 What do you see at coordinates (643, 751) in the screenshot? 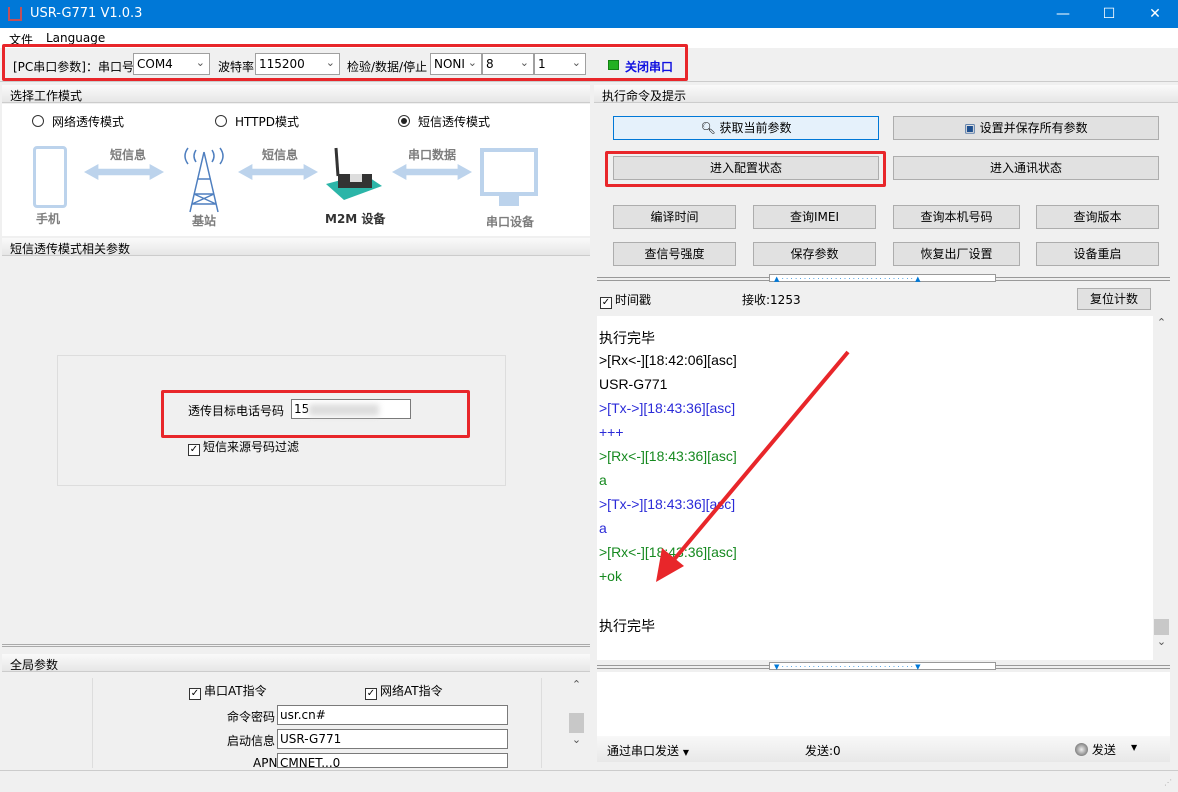
I see `send-via-label: 通过串口发送` at bounding box center [643, 751].